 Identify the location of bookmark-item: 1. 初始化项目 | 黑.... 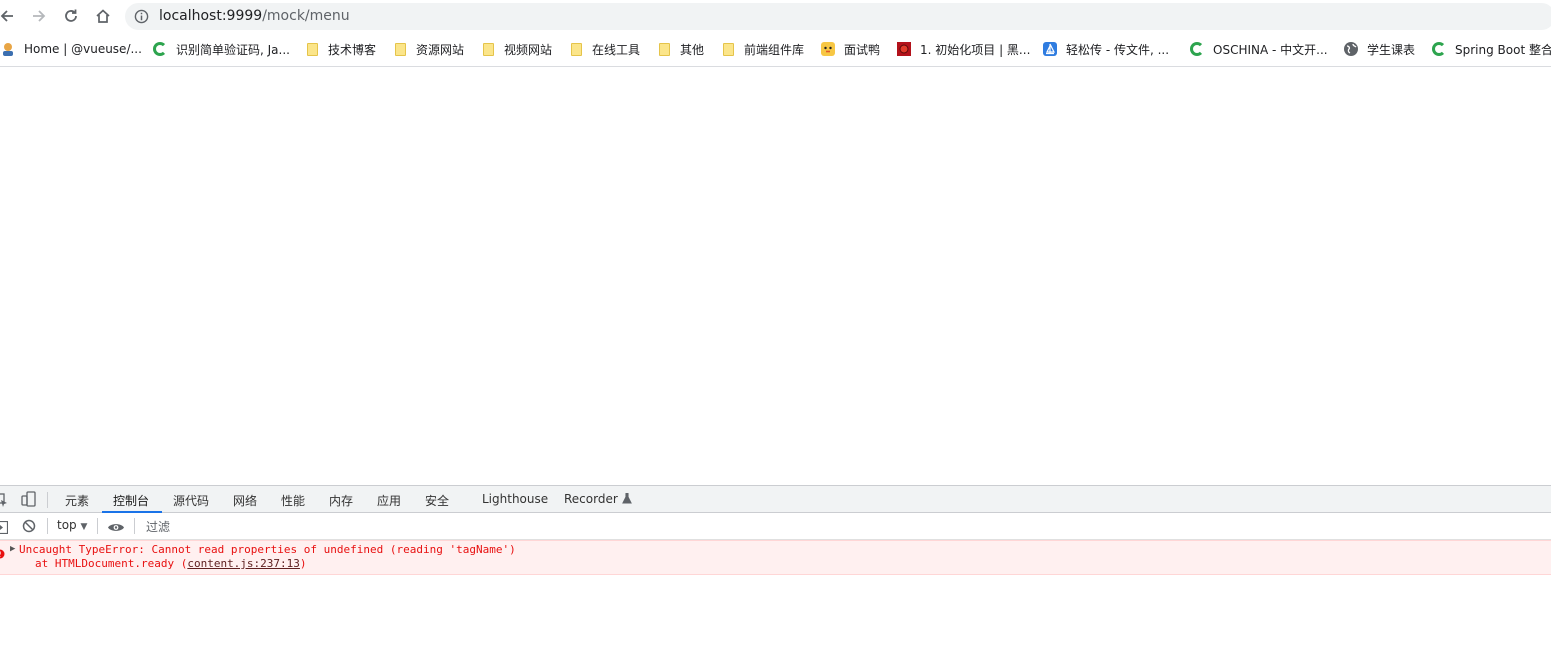
(963, 49).